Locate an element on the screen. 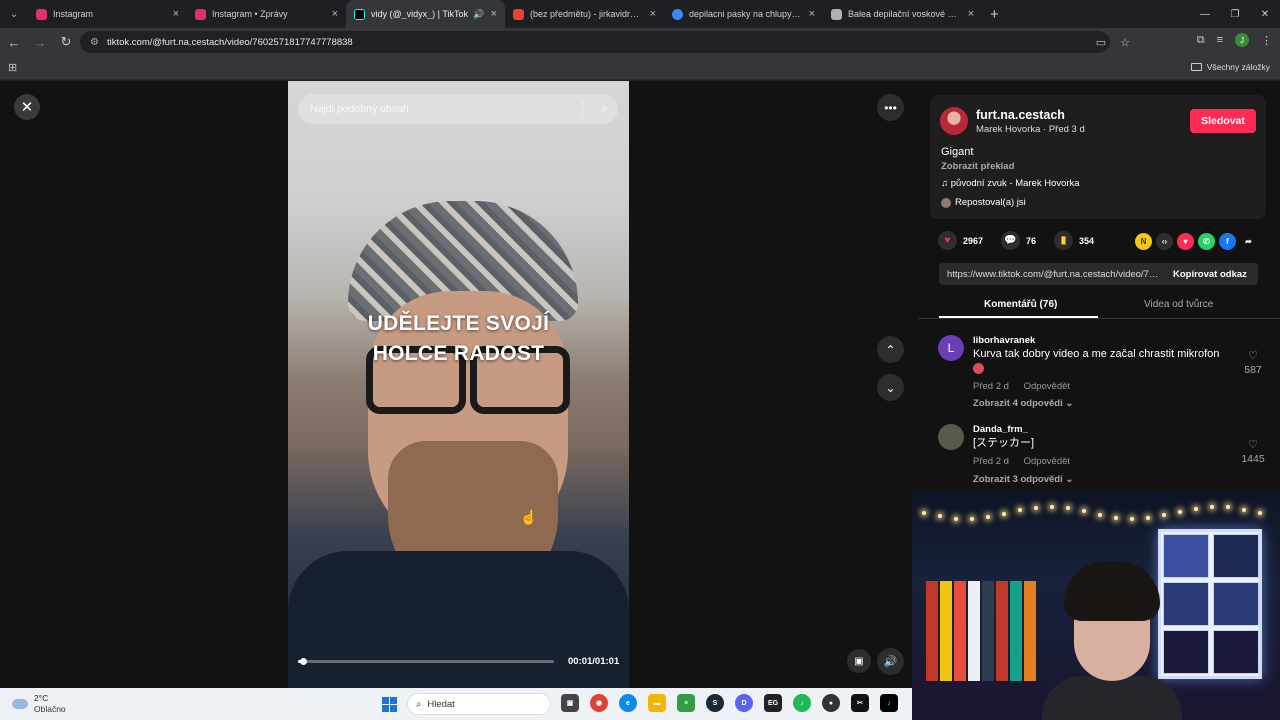 The width and height of the screenshot is (1280, 720). shop-icon is located at coordinates (836, 14).